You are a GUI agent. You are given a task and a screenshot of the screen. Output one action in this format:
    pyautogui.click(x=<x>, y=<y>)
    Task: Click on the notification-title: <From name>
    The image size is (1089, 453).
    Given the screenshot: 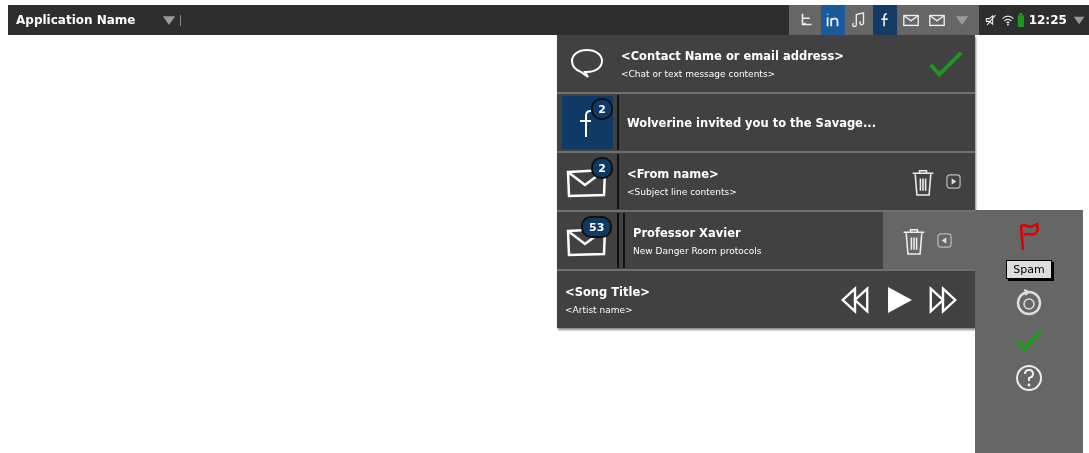 What is the action you would take?
    pyautogui.click(x=673, y=173)
    